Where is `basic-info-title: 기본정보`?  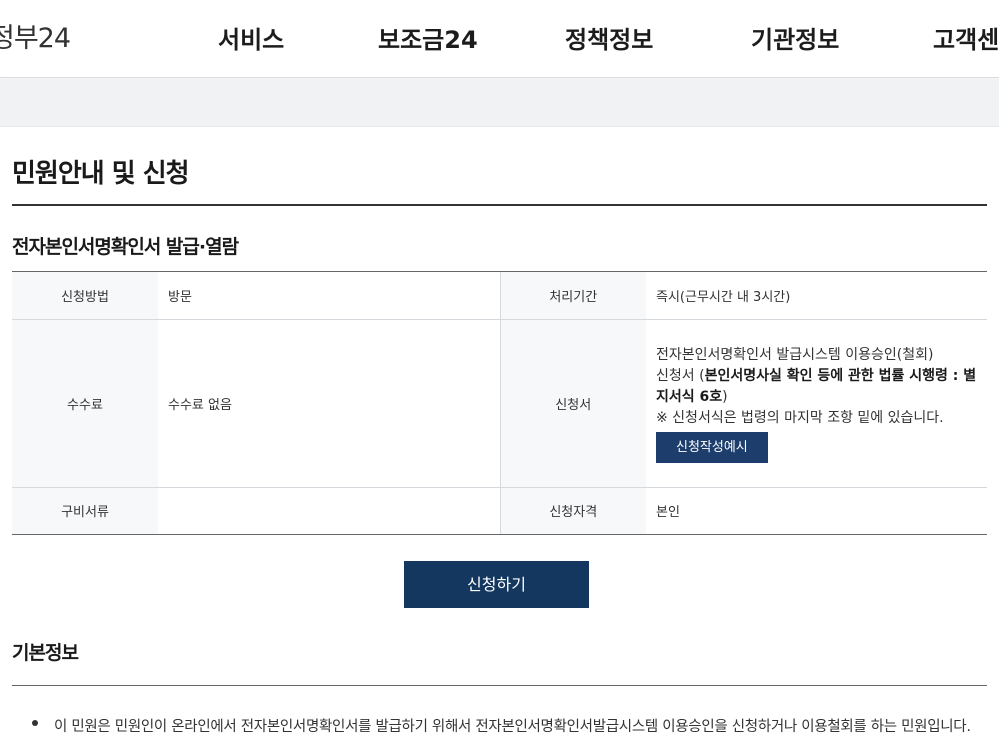
basic-info-title: 기본정보 is located at coordinates (45, 653).